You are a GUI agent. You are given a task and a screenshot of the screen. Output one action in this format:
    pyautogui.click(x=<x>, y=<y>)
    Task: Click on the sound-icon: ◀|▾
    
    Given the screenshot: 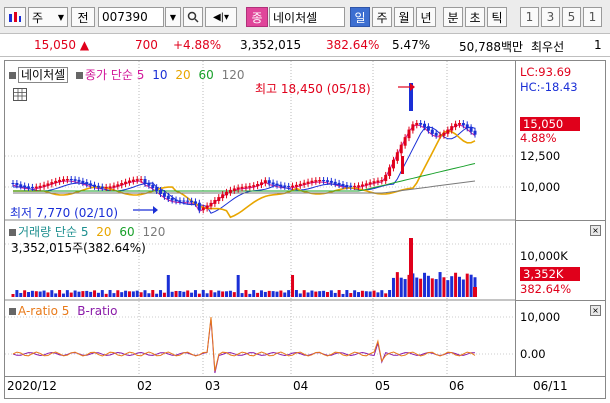 What is the action you would take?
    pyautogui.click(x=221, y=17)
    